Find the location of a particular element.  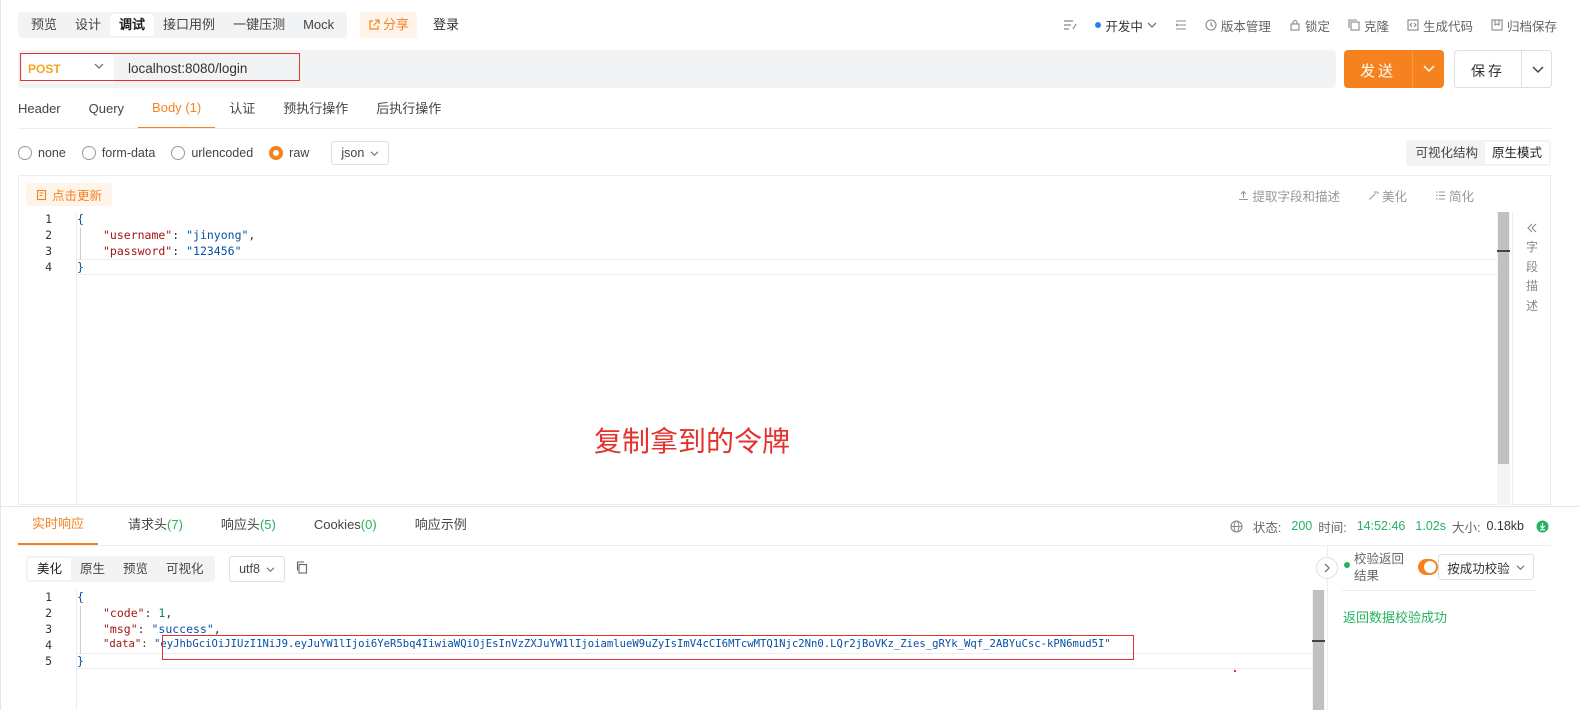

format-value: json is located at coordinates (353, 153).